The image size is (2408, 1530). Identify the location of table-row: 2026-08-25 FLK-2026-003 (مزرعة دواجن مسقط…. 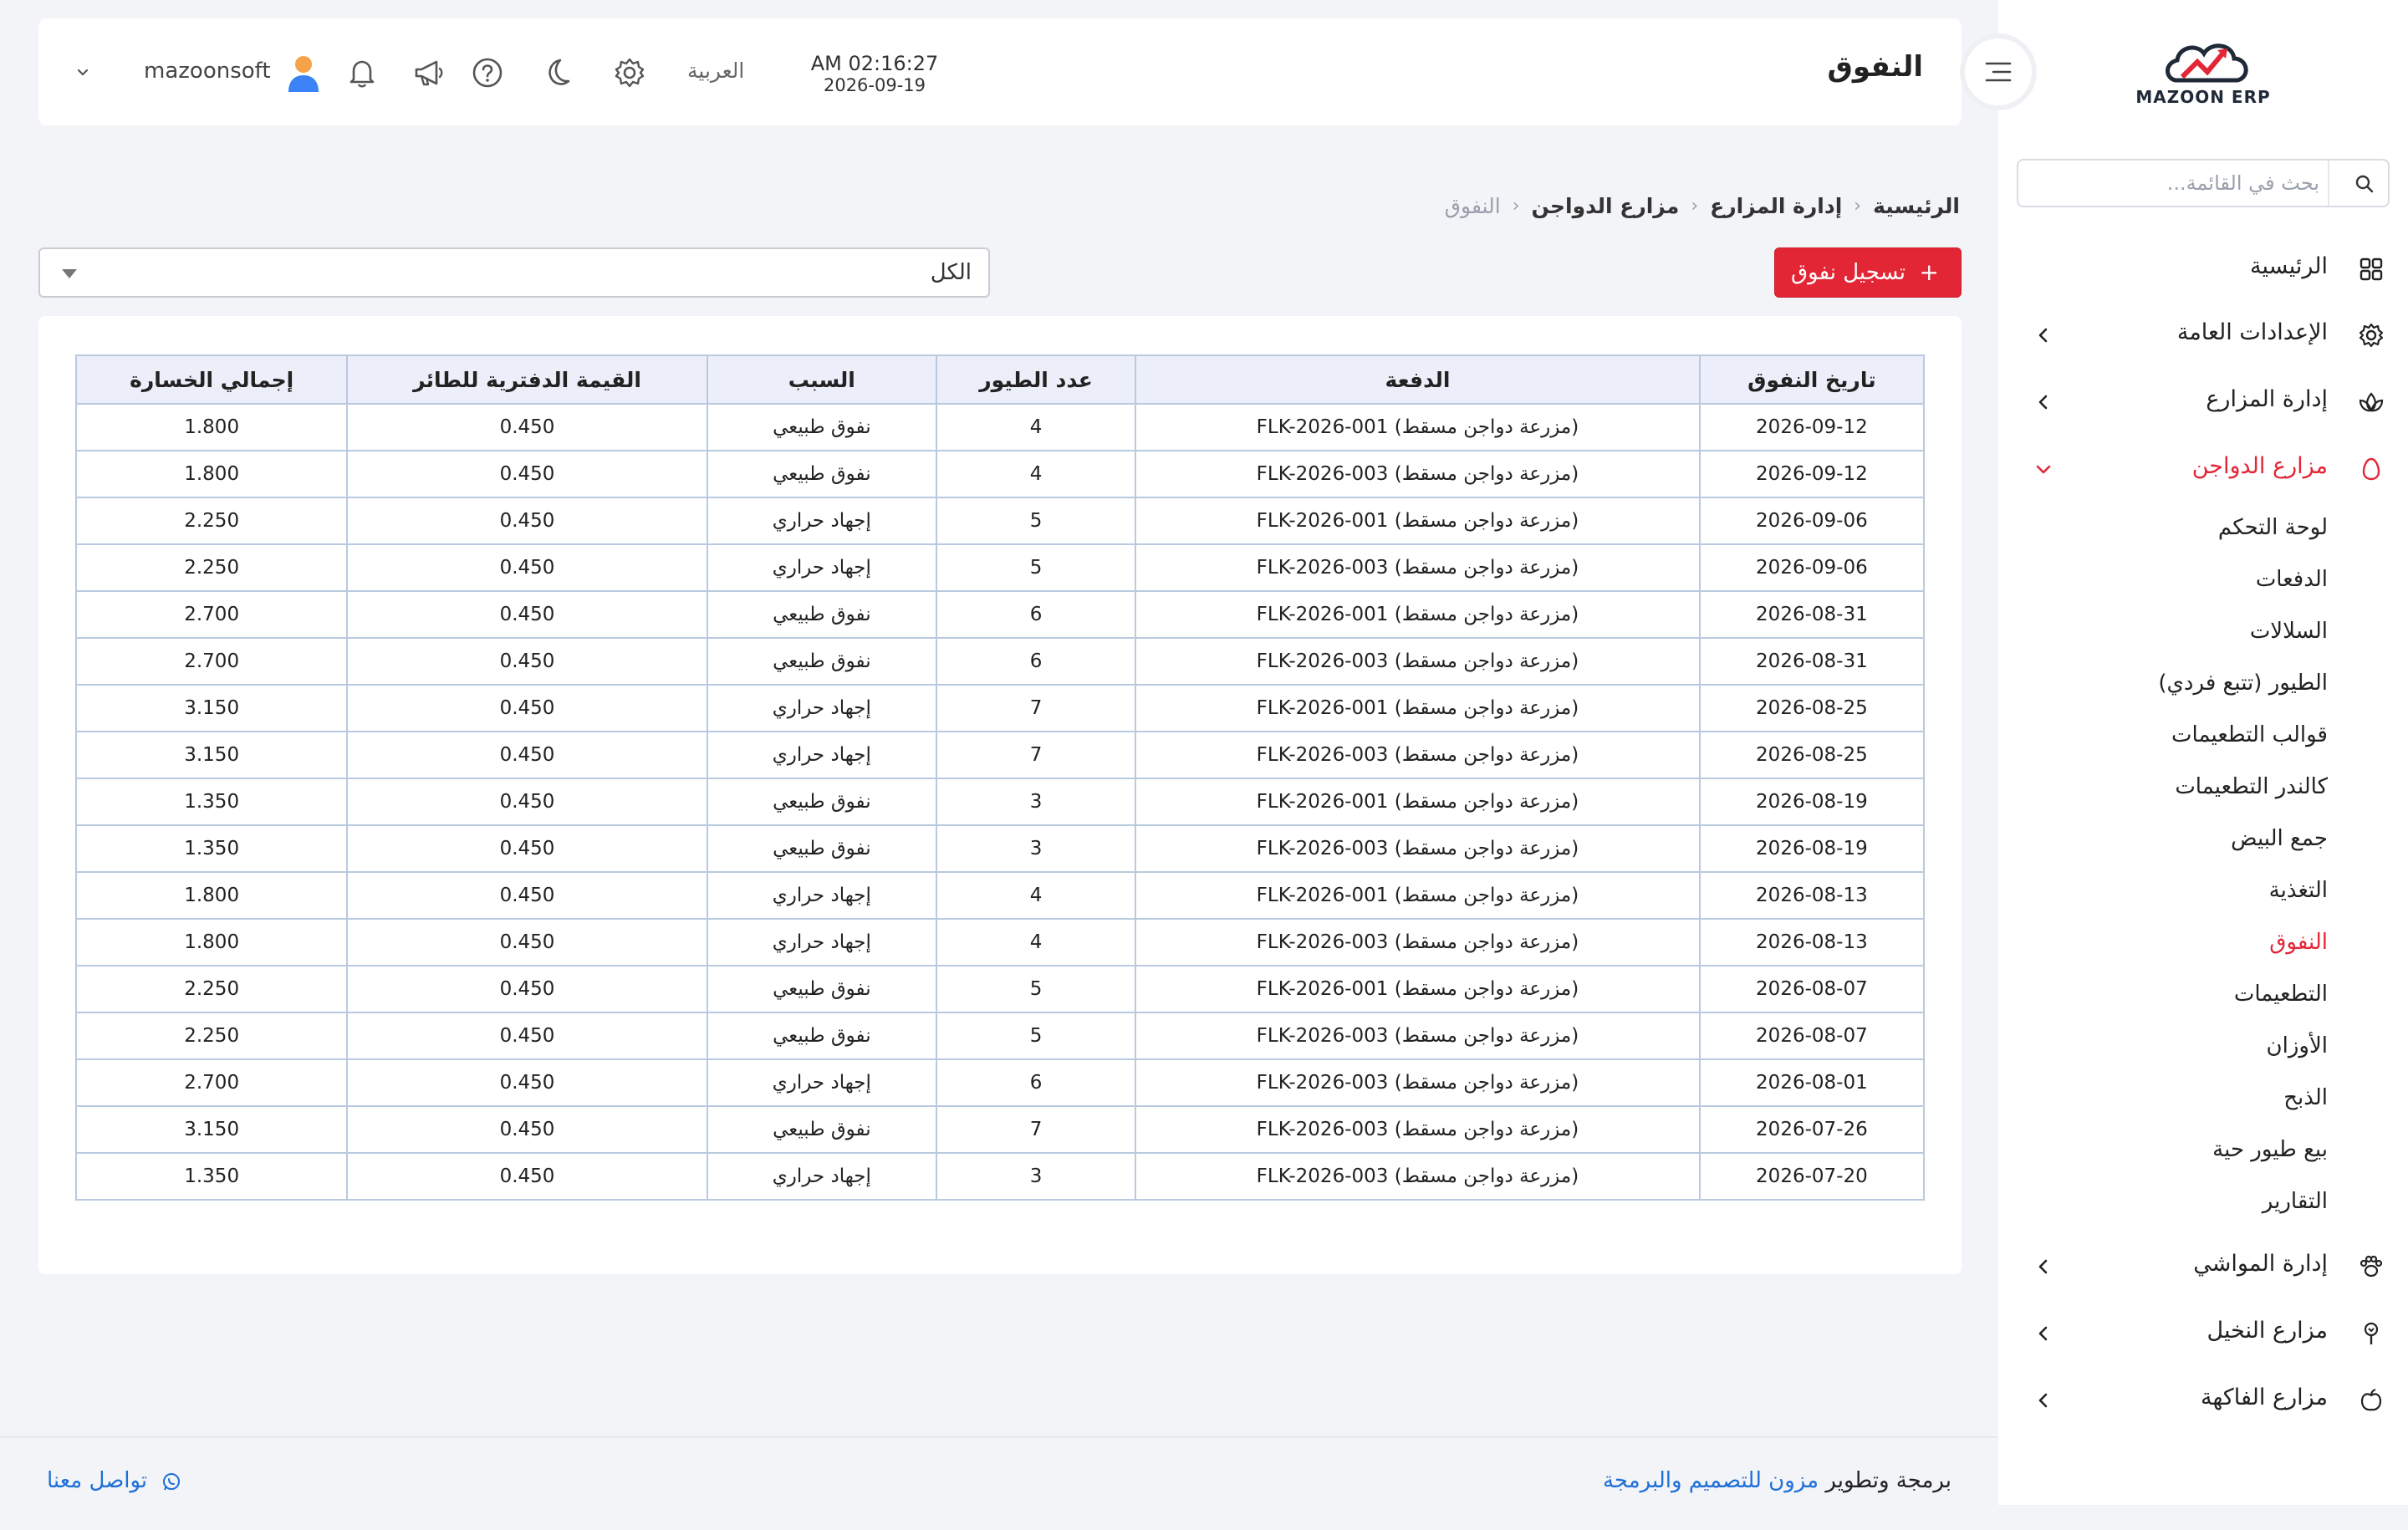
(1000, 755).